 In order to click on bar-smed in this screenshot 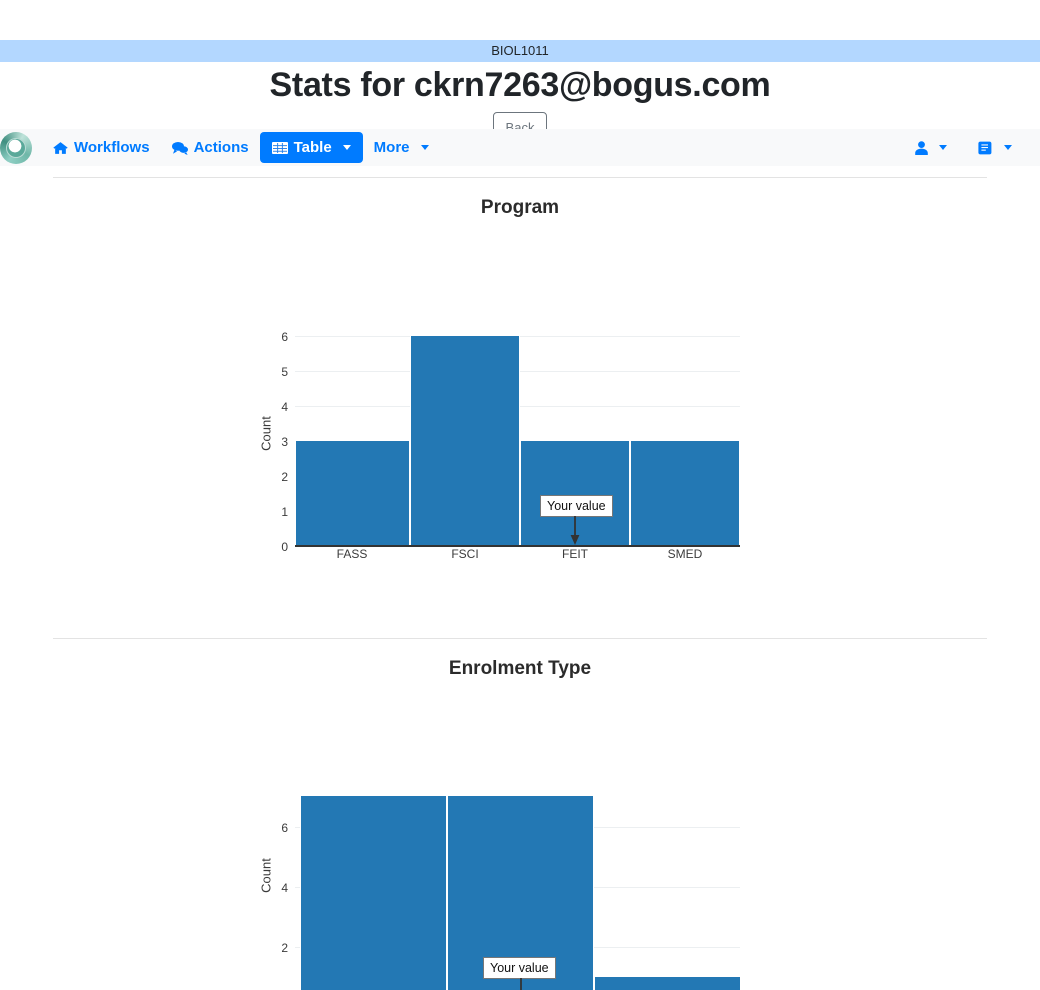, I will do `click(685, 493)`.